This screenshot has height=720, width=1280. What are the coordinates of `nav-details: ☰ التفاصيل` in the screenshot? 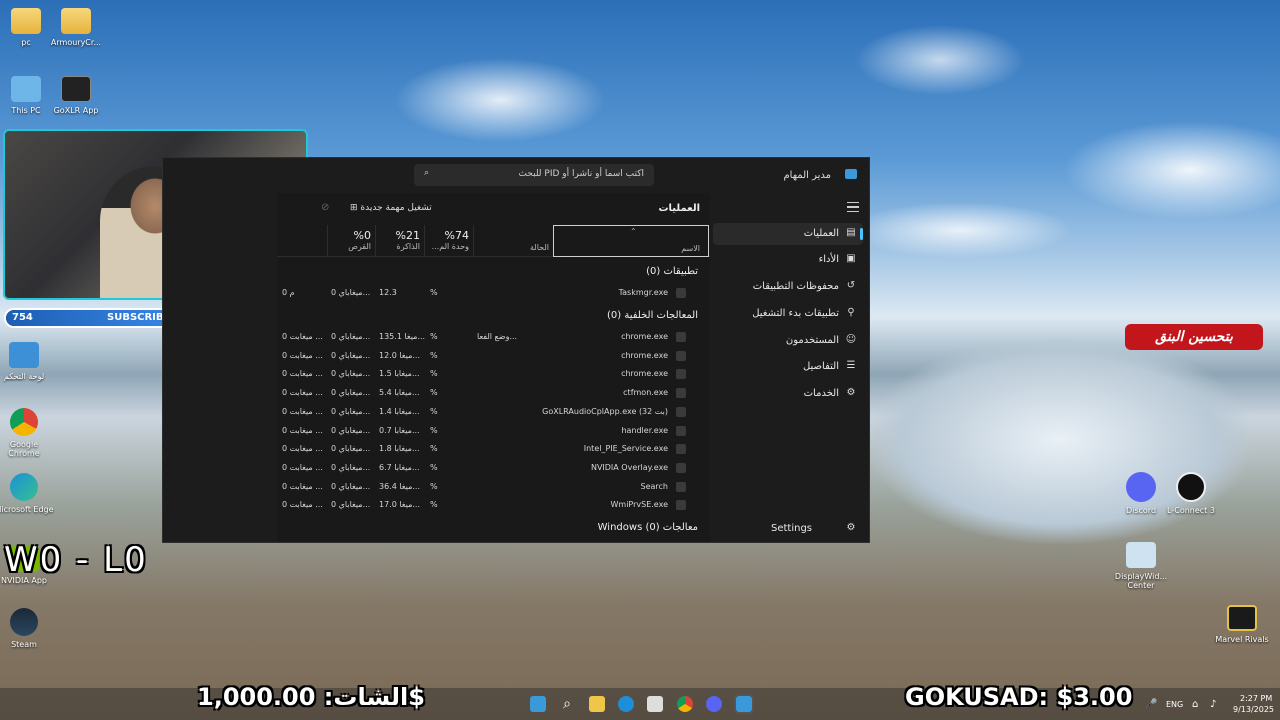 It's located at (788, 367).